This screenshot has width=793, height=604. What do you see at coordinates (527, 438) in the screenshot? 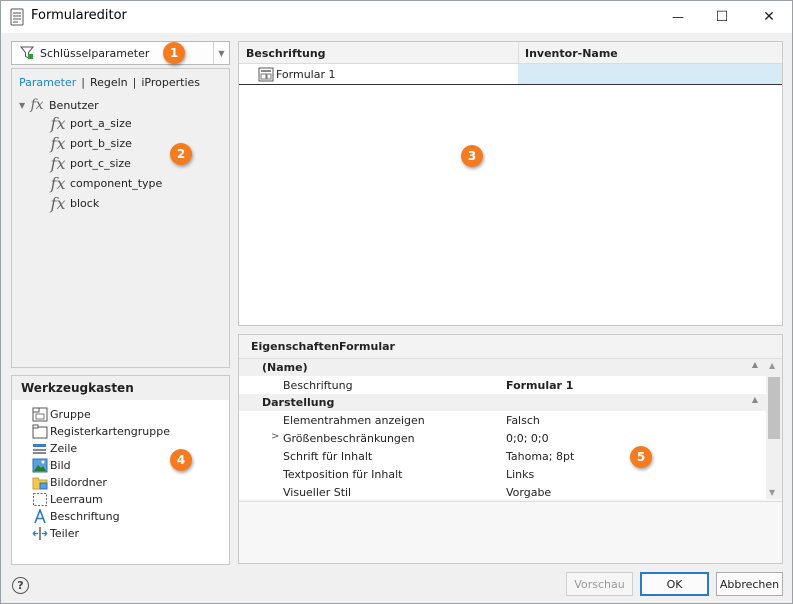
I see `property-value: 0;0; 0;0` at bounding box center [527, 438].